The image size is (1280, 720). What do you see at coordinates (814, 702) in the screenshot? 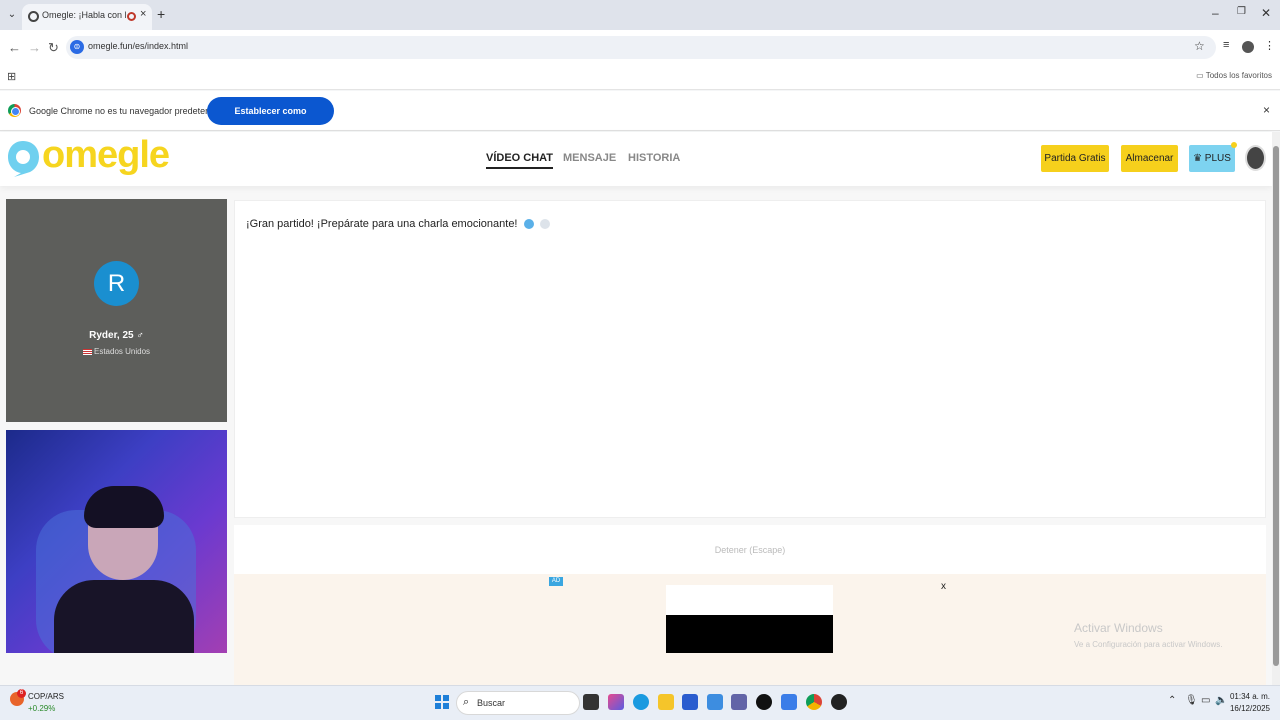
I see `chrome-taskbar-icon` at bounding box center [814, 702].